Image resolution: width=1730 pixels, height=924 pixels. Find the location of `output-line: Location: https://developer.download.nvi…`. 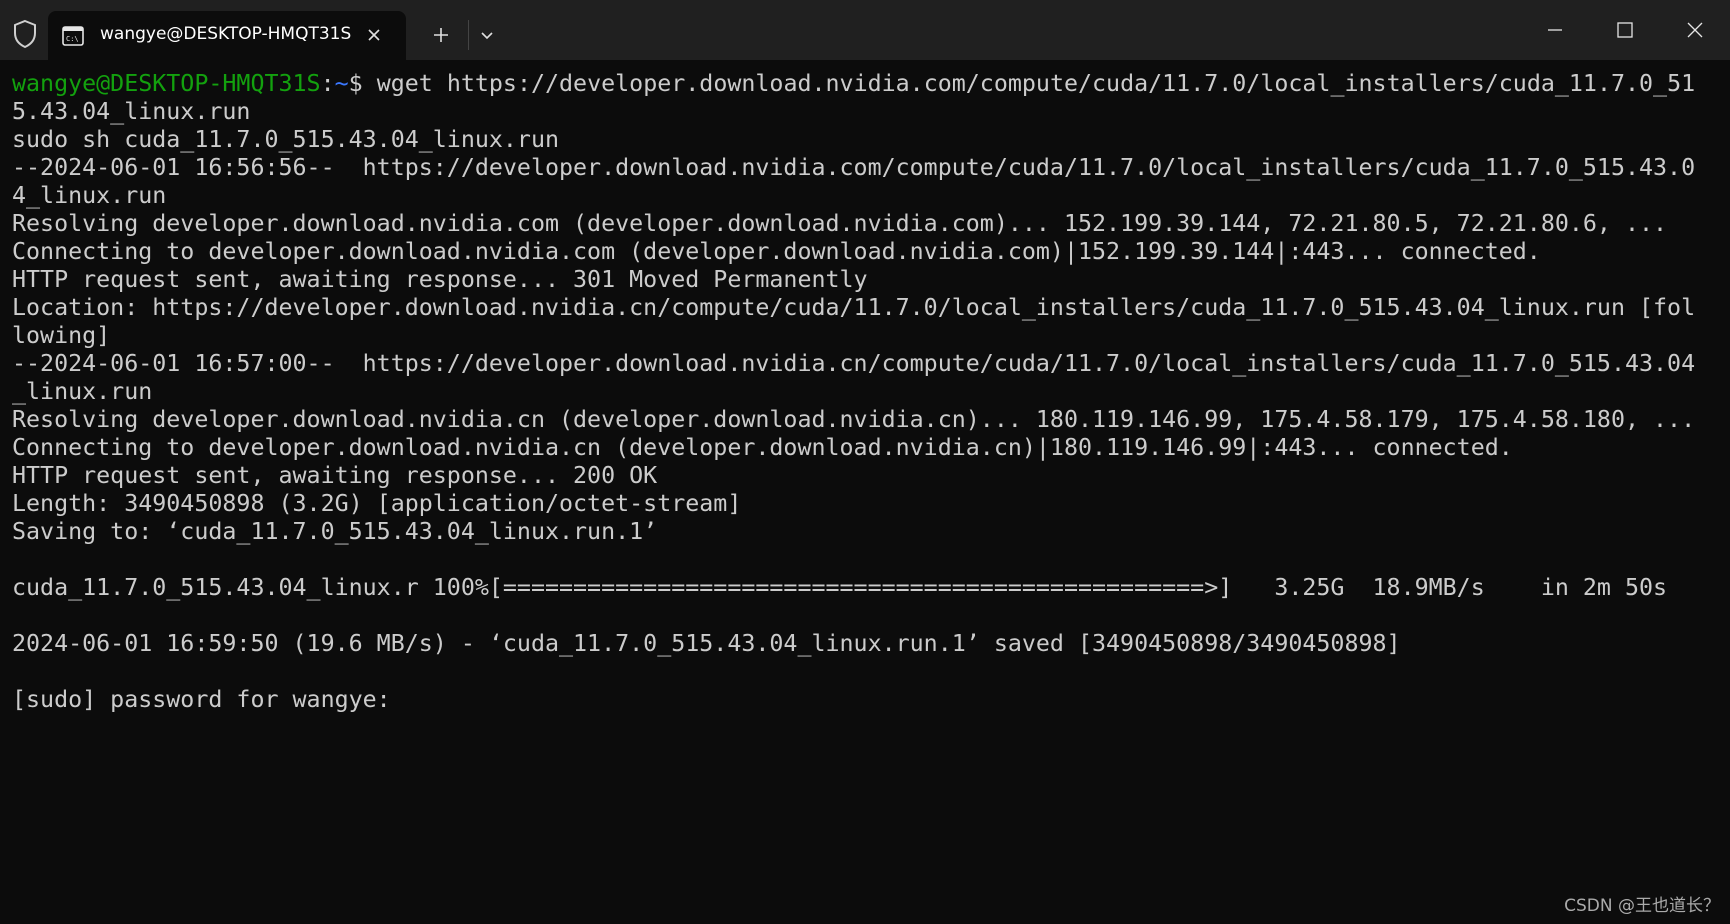

output-line: Location: https://developer.download.nvi… is located at coordinates (854, 307).